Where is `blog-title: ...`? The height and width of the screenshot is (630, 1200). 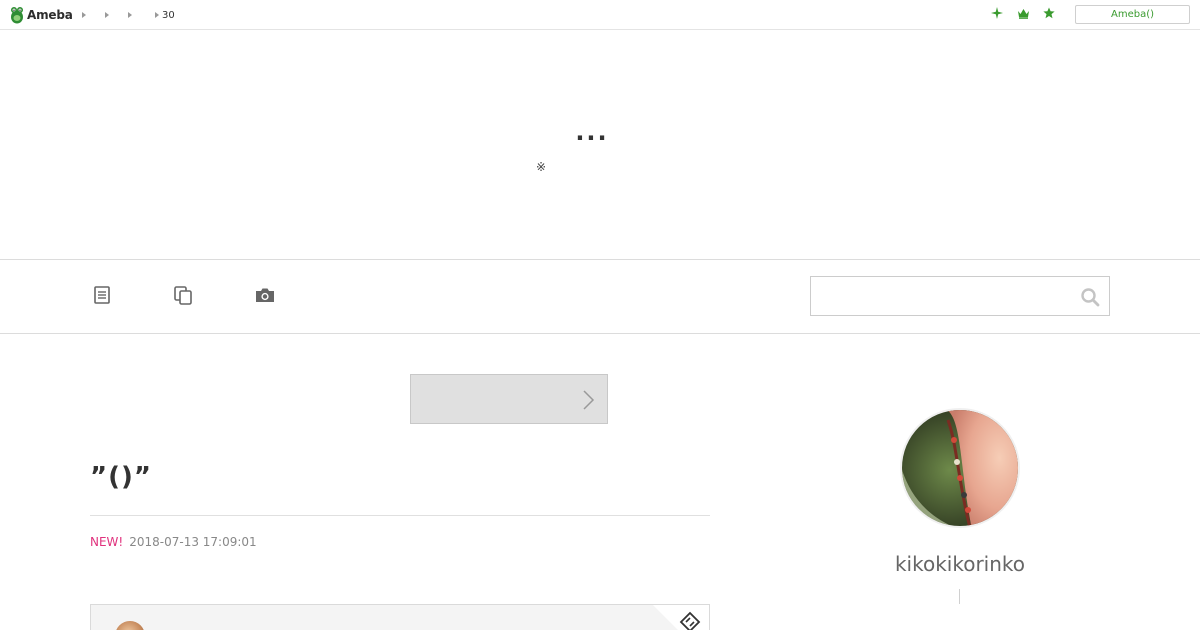
blog-title: ... is located at coordinates (600, 132).